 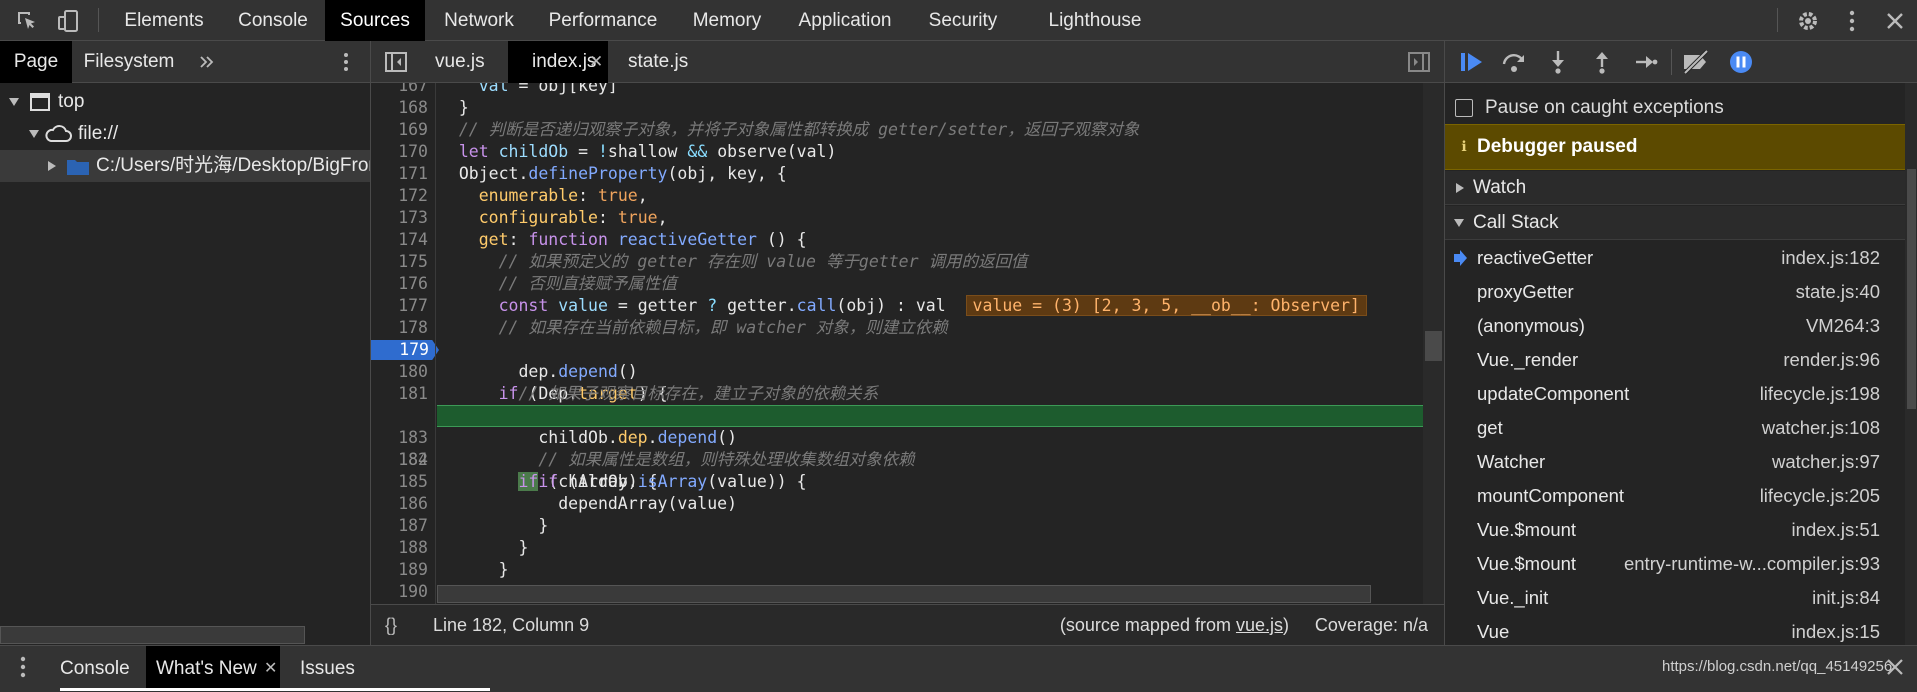 What do you see at coordinates (603, 20) in the screenshot?
I see `tab-performance: Performance` at bounding box center [603, 20].